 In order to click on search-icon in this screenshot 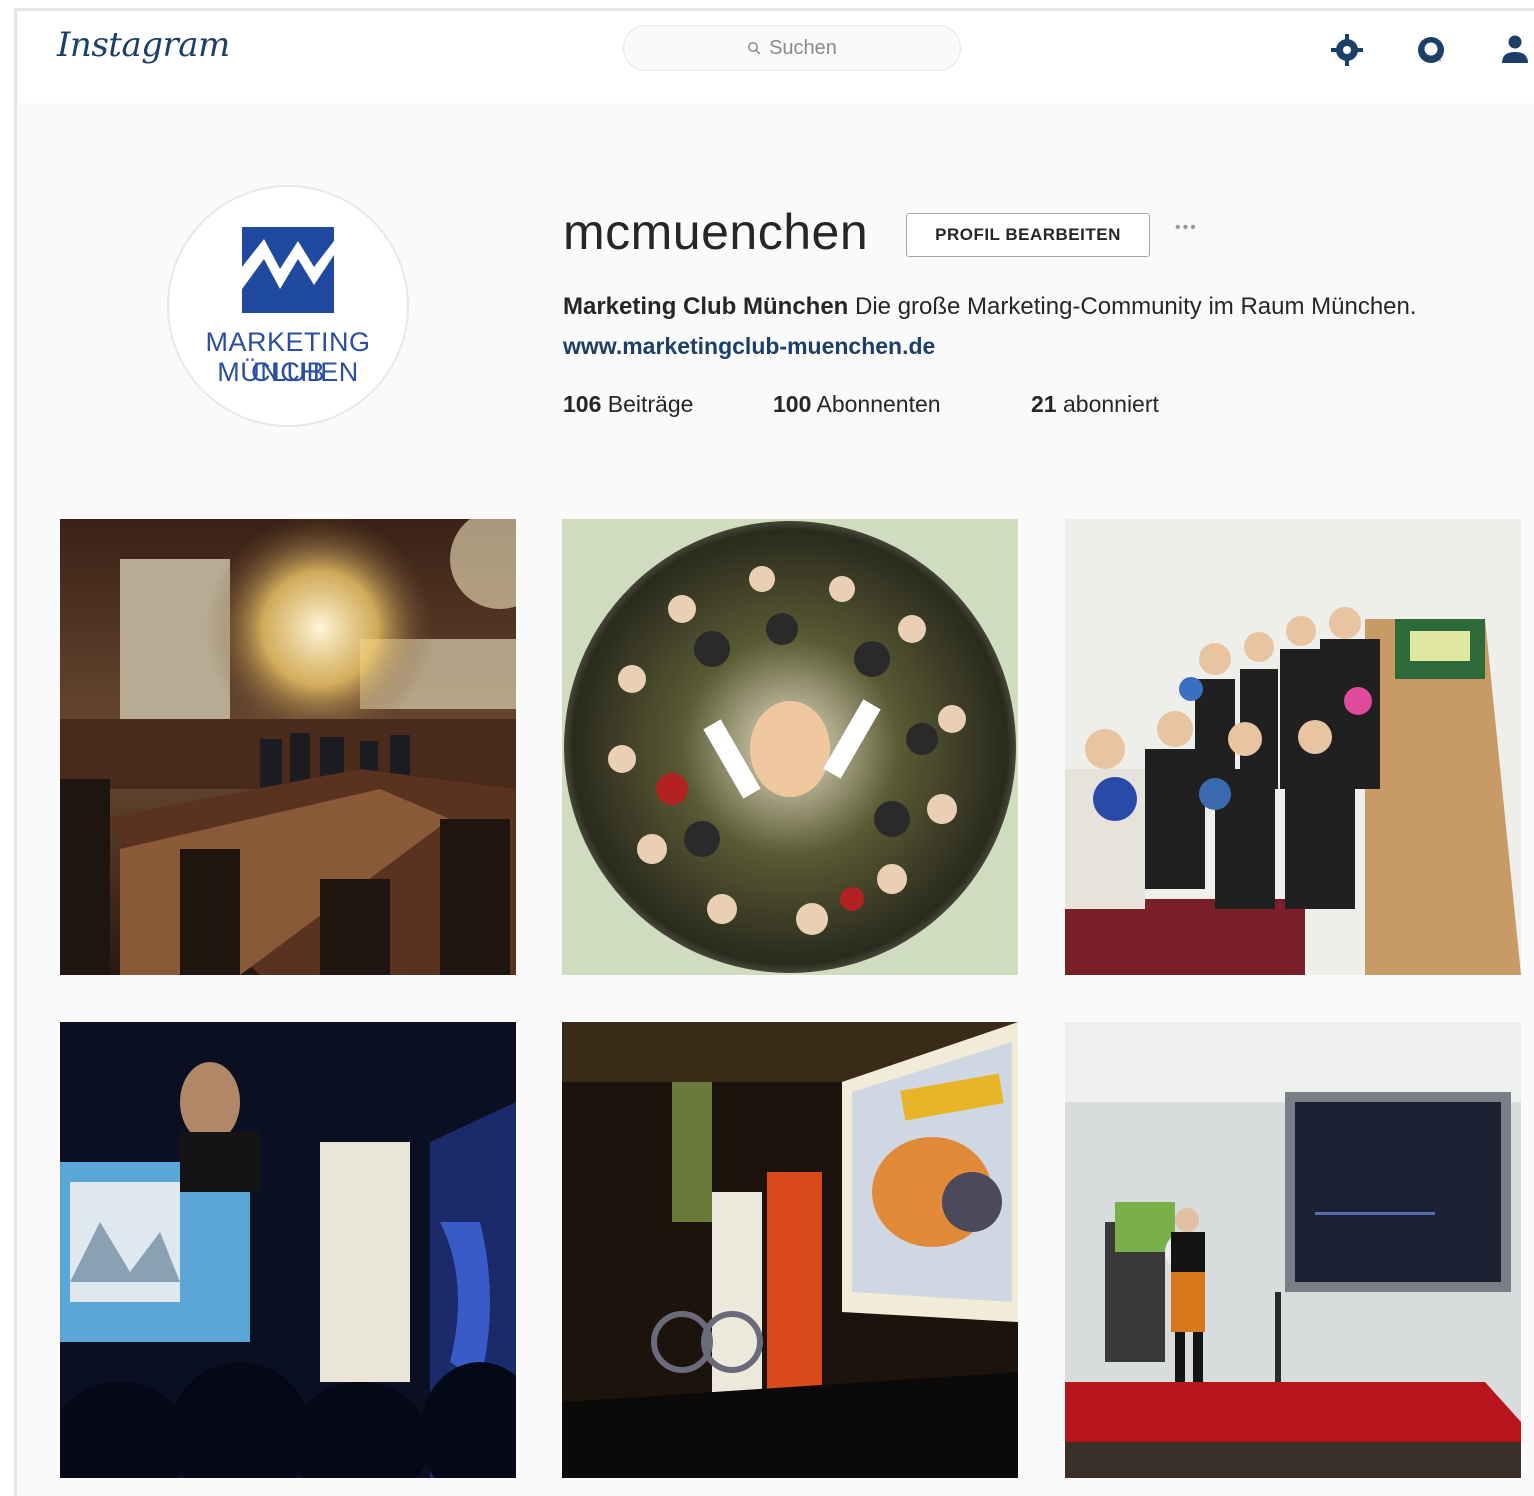, I will do `click(754, 48)`.